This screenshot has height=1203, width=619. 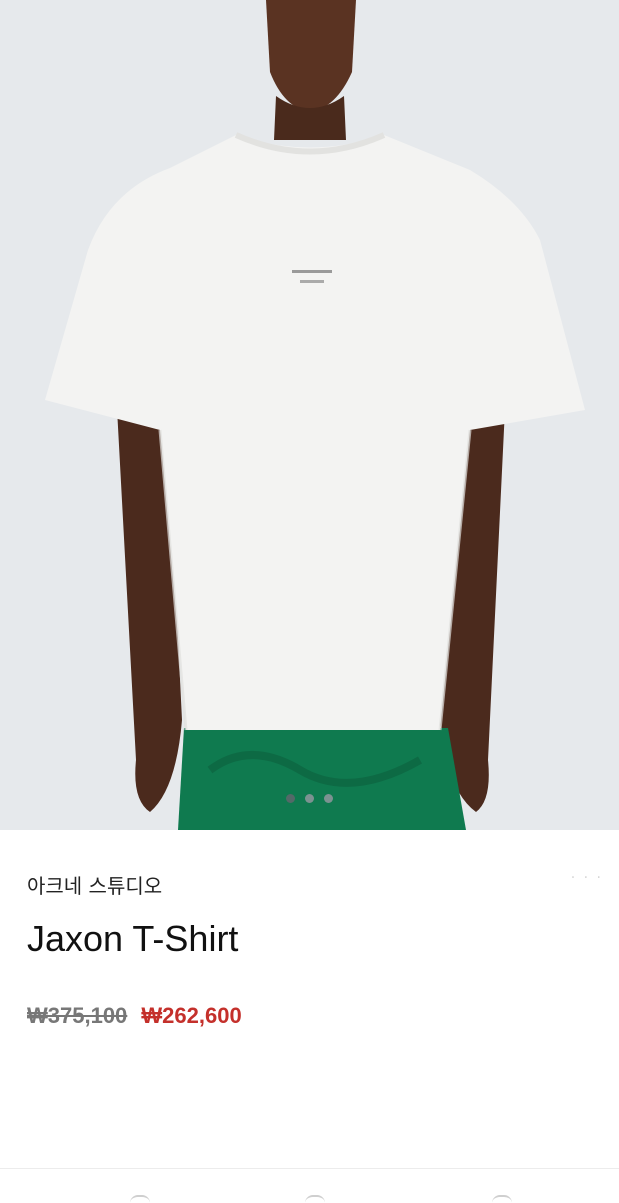 What do you see at coordinates (309, 1184) in the screenshot?
I see `bottom-nav` at bounding box center [309, 1184].